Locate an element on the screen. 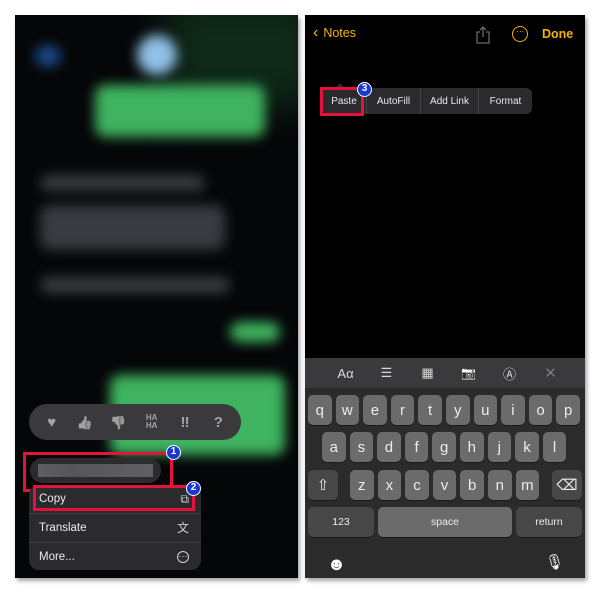 The image size is (600, 595). step-2-badge: 2 is located at coordinates (193, 488).